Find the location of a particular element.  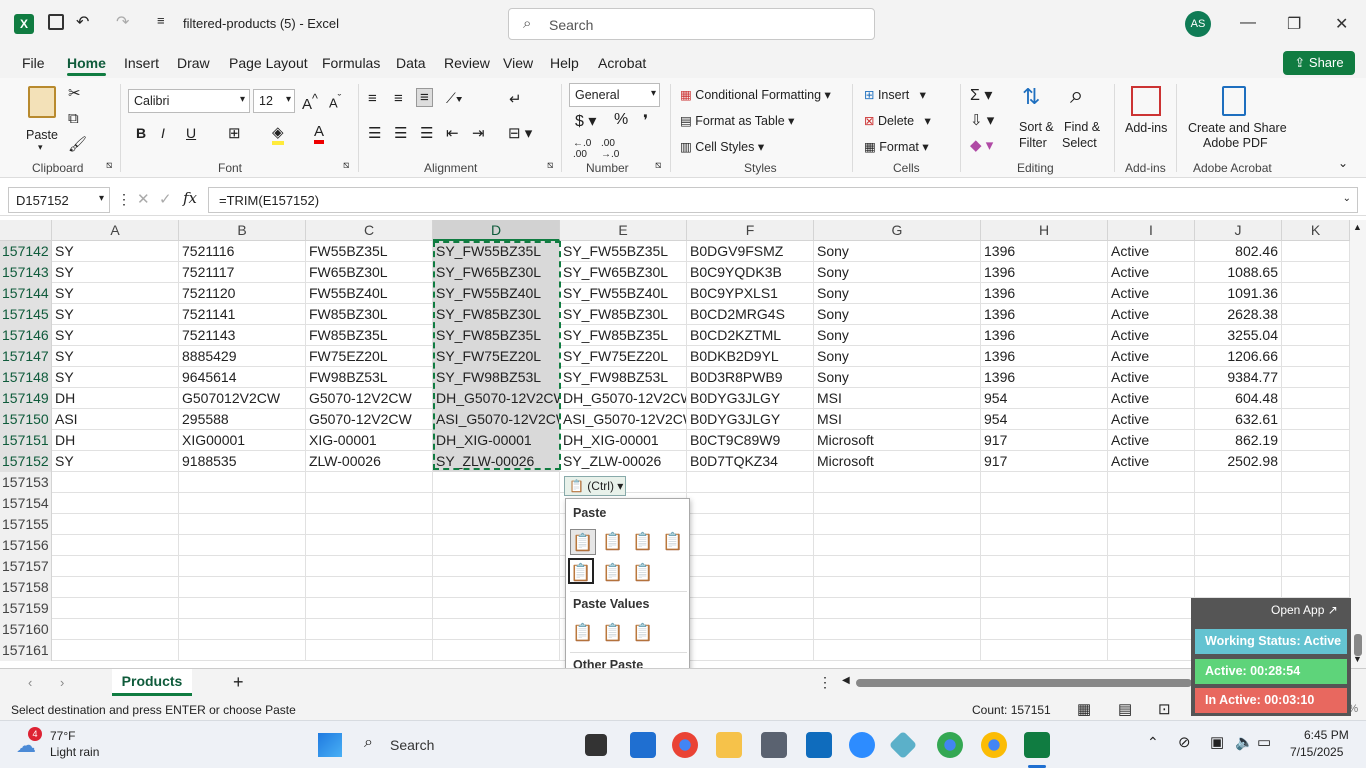

name-box: D157152 ▾ is located at coordinates (59, 200).